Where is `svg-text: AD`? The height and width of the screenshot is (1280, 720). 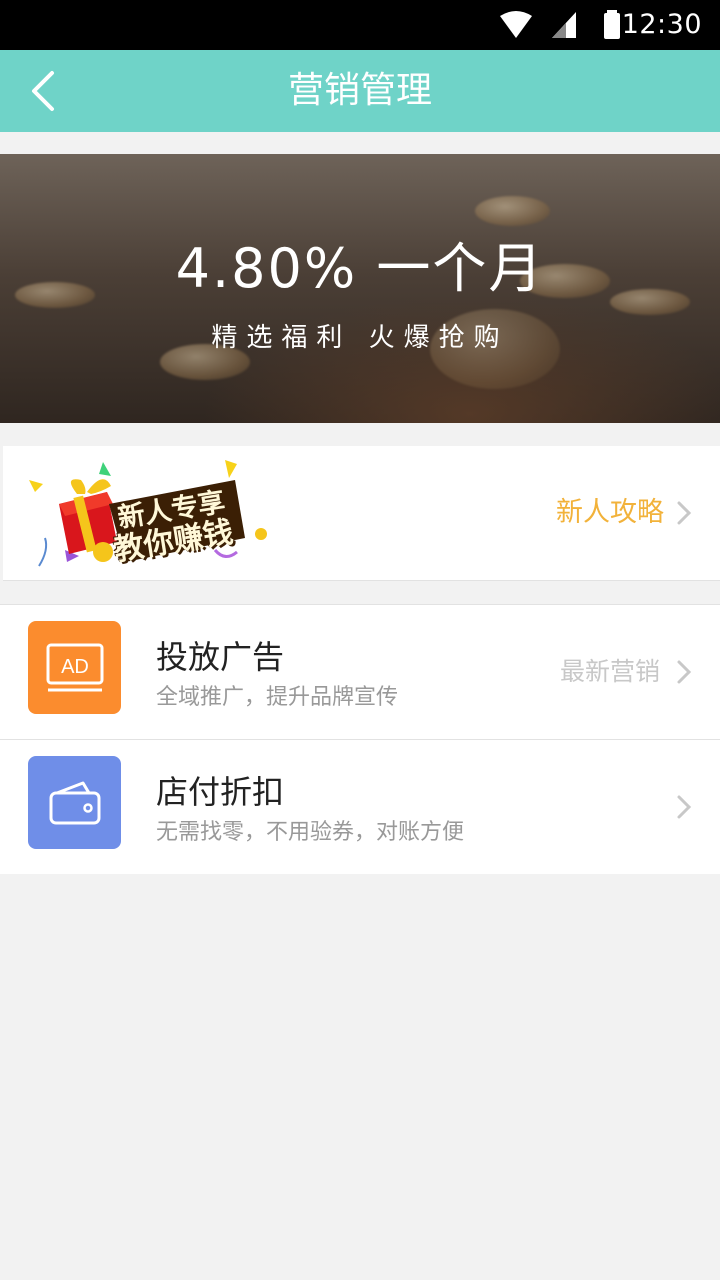 svg-text: AD is located at coordinates (75, 667).